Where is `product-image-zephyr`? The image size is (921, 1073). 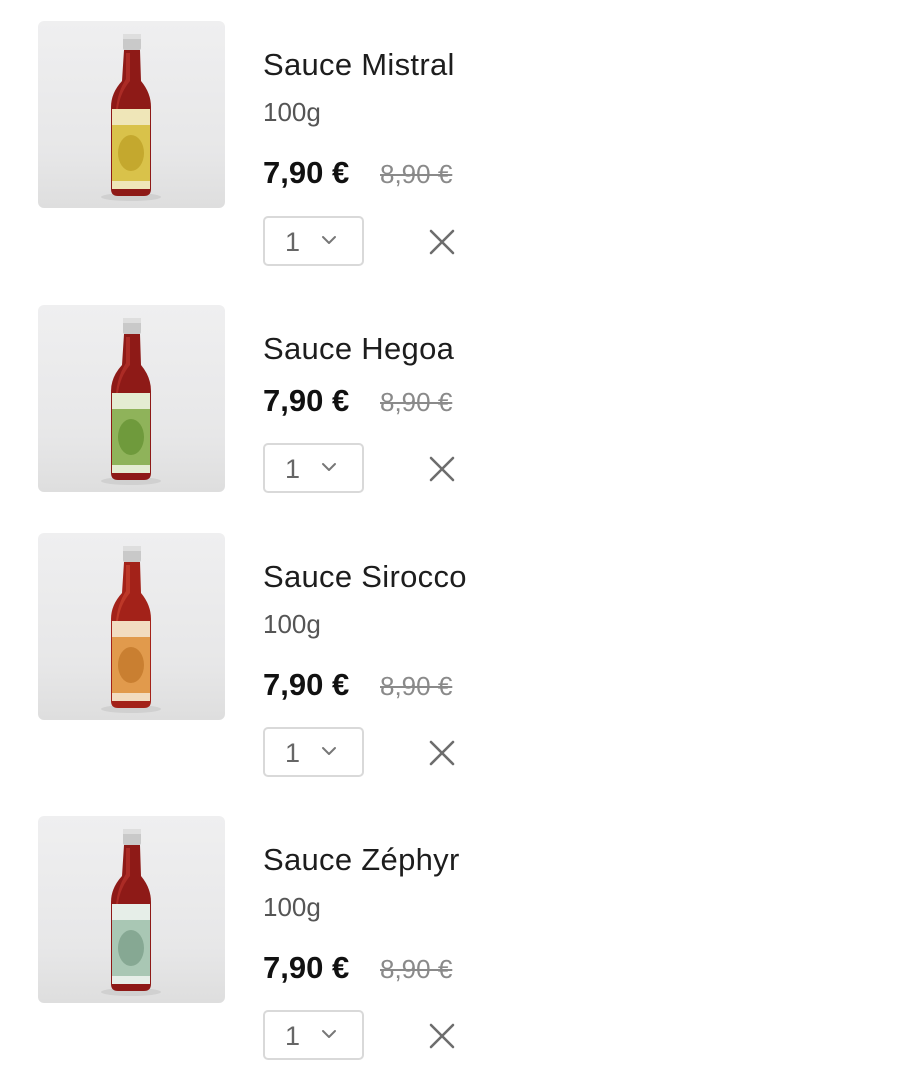 product-image-zephyr is located at coordinates (131, 909).